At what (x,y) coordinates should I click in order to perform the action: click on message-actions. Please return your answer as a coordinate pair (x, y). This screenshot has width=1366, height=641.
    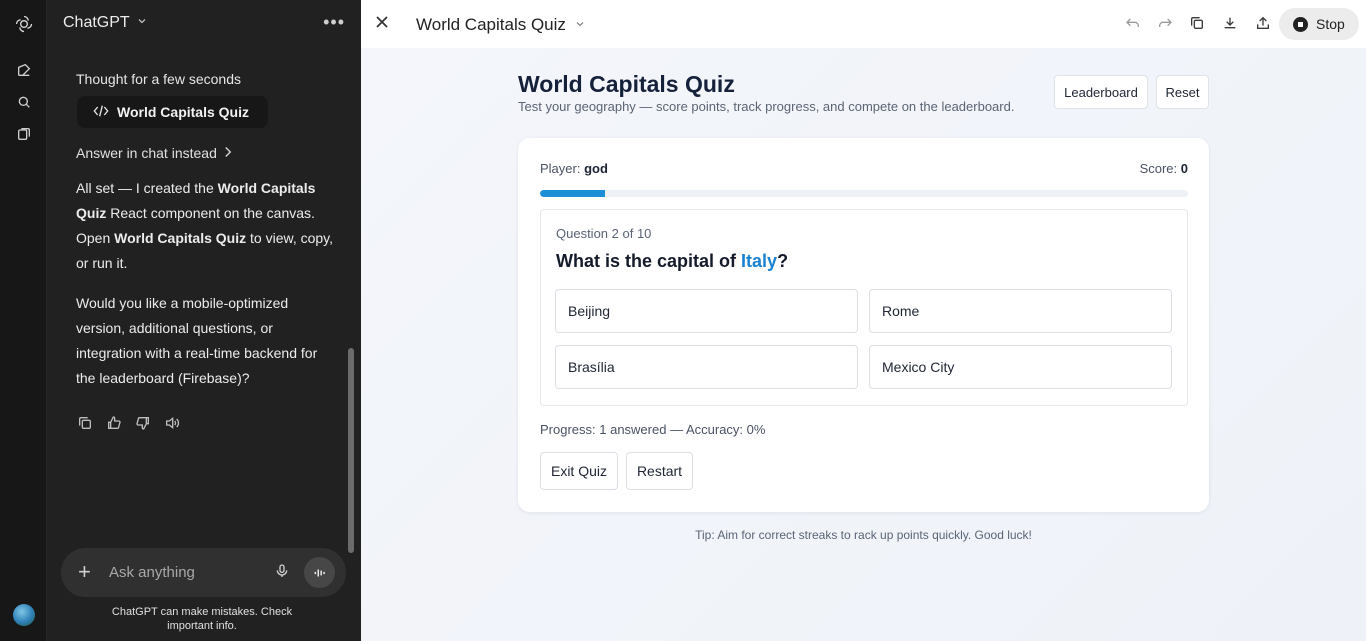
    Looking at the image, I should click on (128, 423).